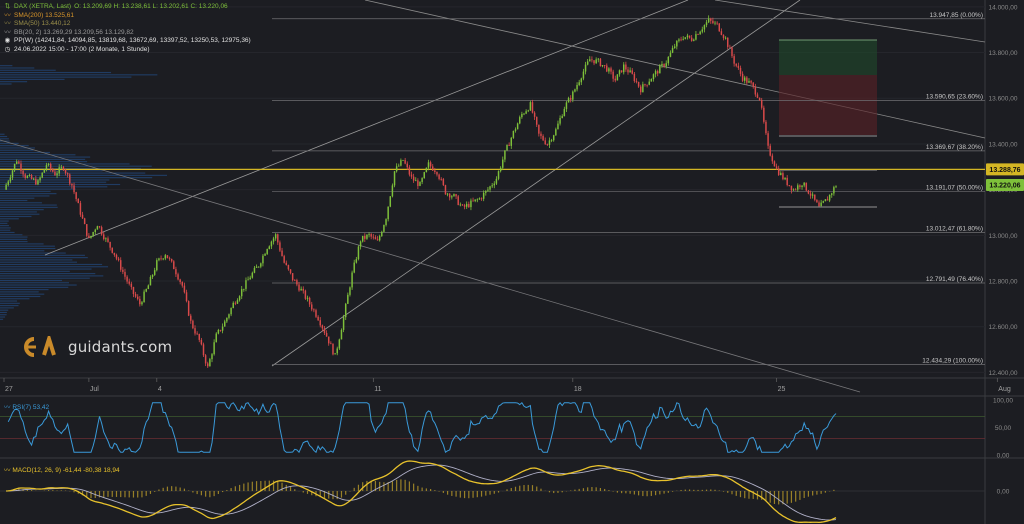  Describe the element at coordinates (1003, 492) in the screenshot. I see `macd-tick-label: 0,00` at that location.